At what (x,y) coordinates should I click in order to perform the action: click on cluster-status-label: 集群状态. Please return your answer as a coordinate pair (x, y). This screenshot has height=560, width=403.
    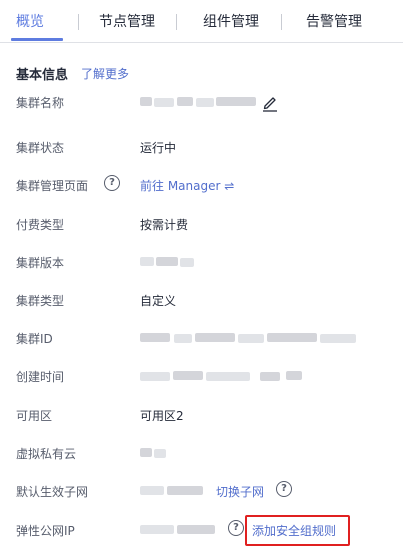
    Looking at the image, I should click on (40, 148).